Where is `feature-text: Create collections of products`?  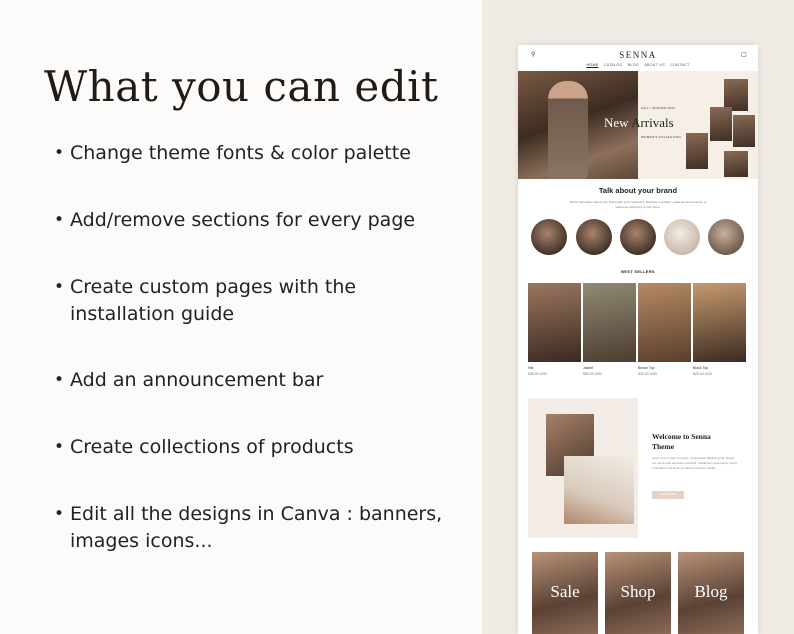
feature-text: Create collections of products is located at coordinates (212, 447).